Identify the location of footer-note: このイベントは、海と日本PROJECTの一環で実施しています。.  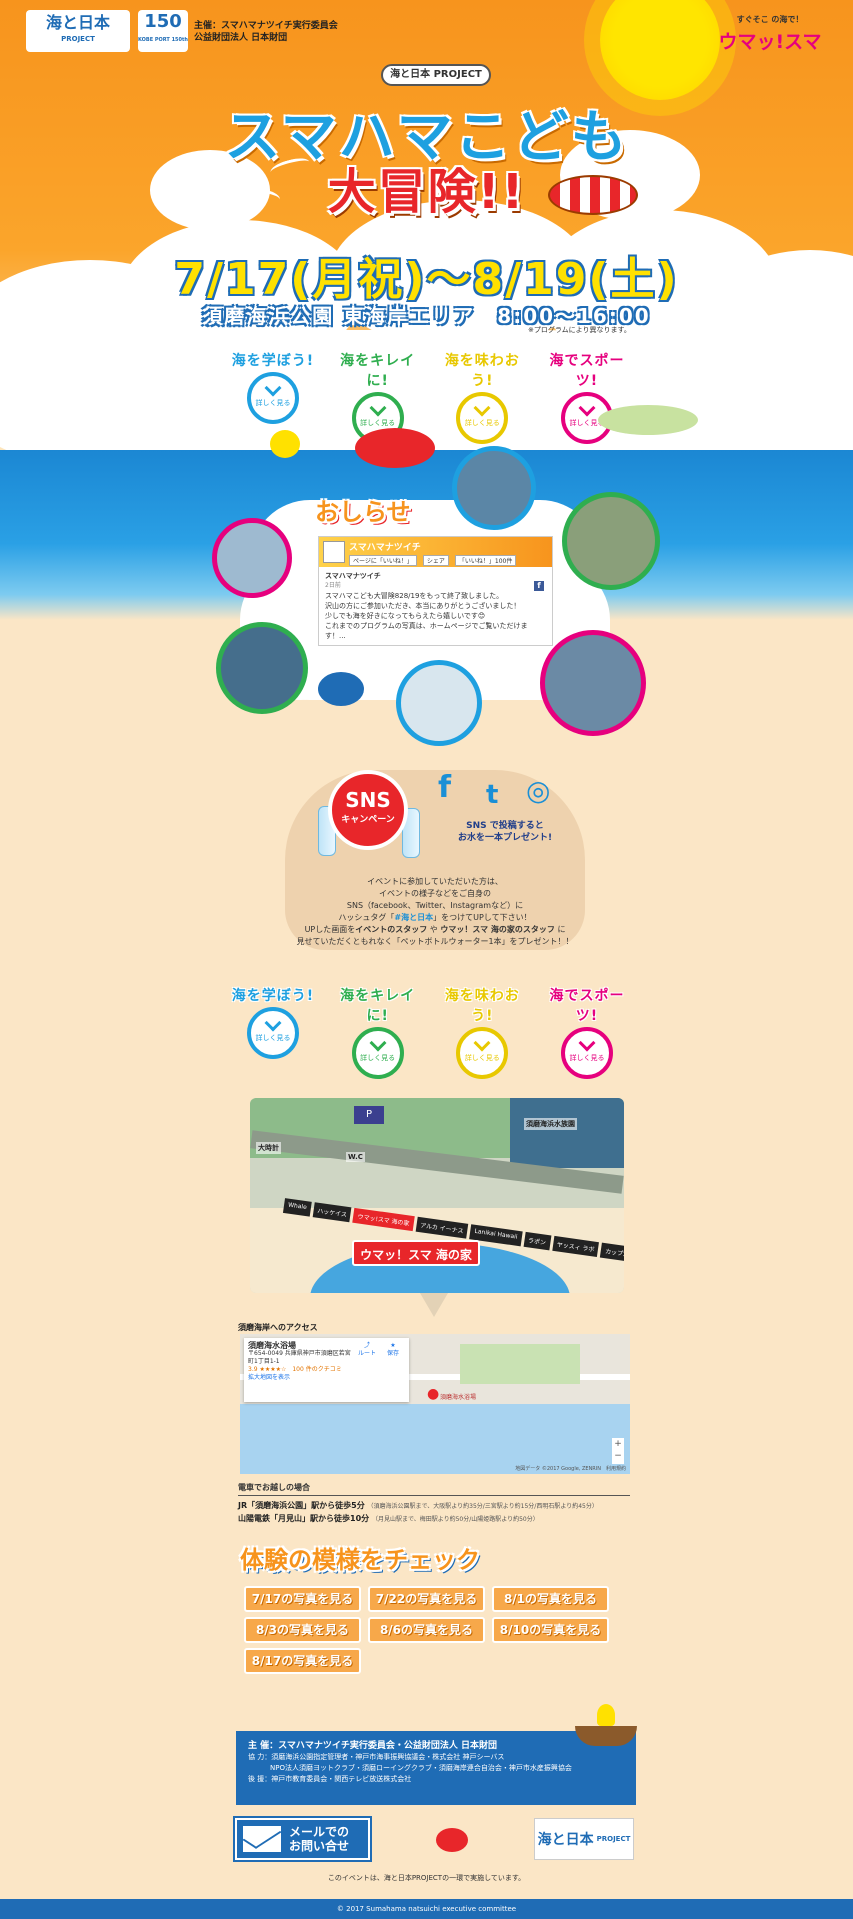
(426, 1878).